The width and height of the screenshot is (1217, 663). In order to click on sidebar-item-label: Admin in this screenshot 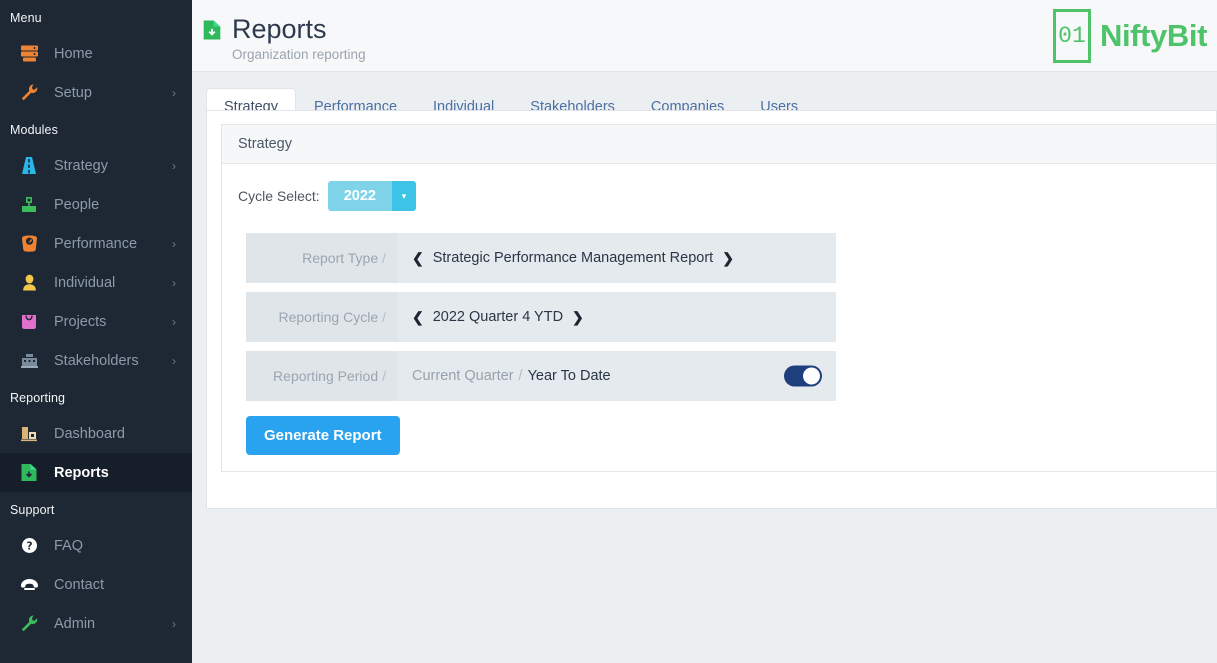, I will do `click(75, 623)`.